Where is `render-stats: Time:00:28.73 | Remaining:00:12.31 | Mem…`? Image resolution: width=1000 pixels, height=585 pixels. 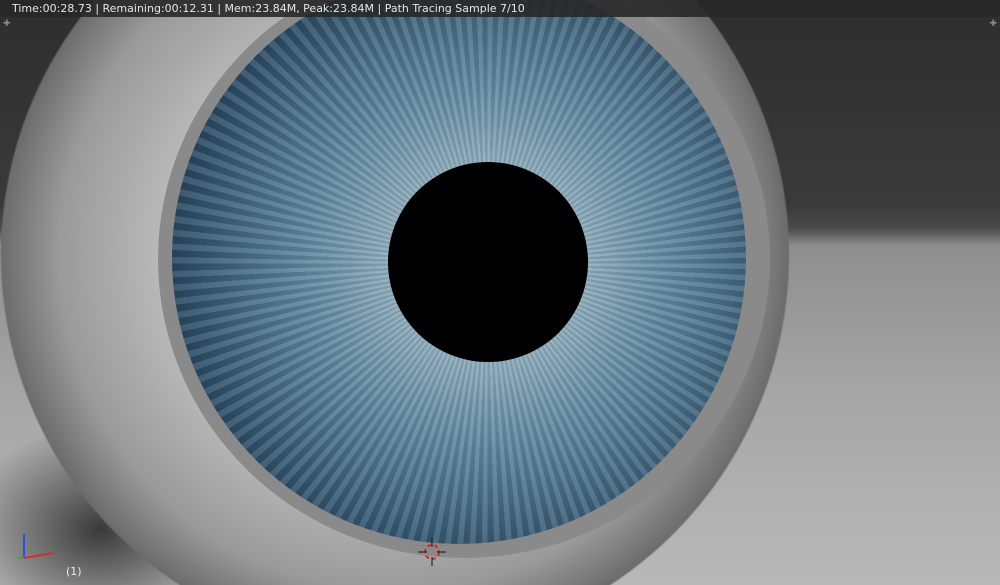
render-stats: Time:00:28.73 | Remaining:00:12.31 | Mem… is located at coordinates (268, 8).